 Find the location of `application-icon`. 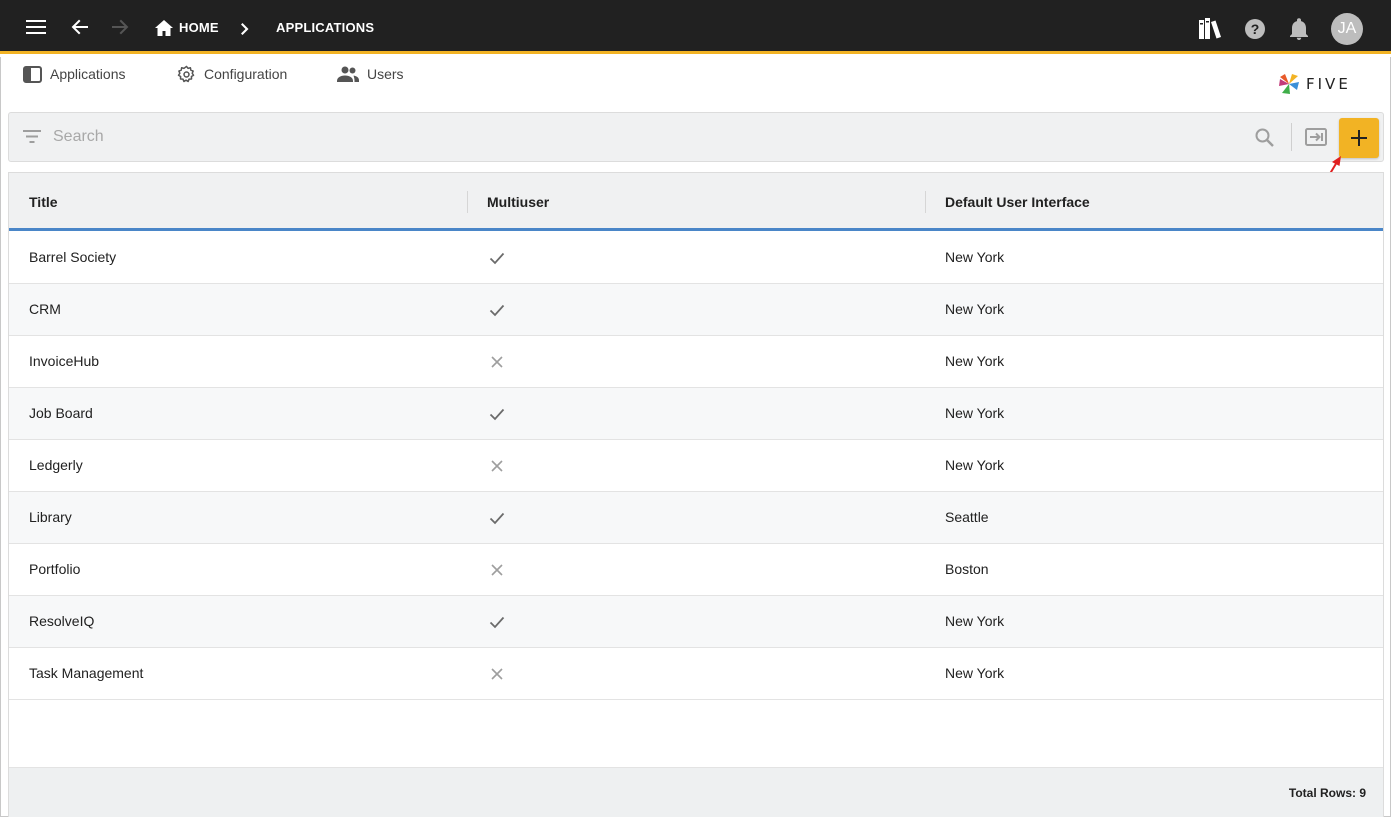

application-icon is located at coordinates (32, 74).